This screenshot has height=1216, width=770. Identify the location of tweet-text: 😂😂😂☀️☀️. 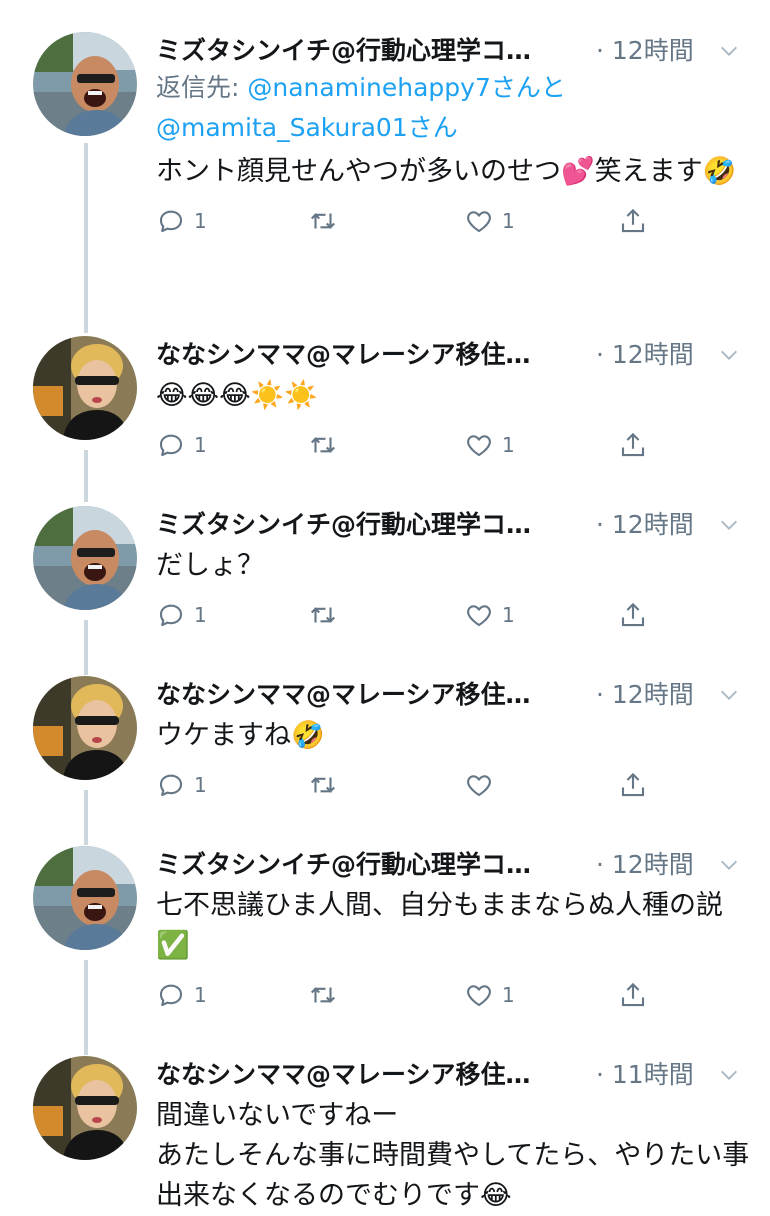
(237, 395).